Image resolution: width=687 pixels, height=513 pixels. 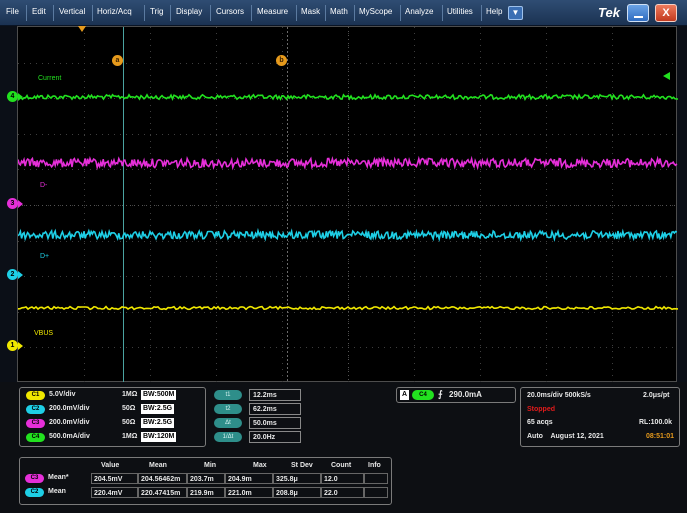 What do you see at coordinates (374, 465) in the screenshot?
I see `column-header-info: Info` at bounding box center [374, 465].